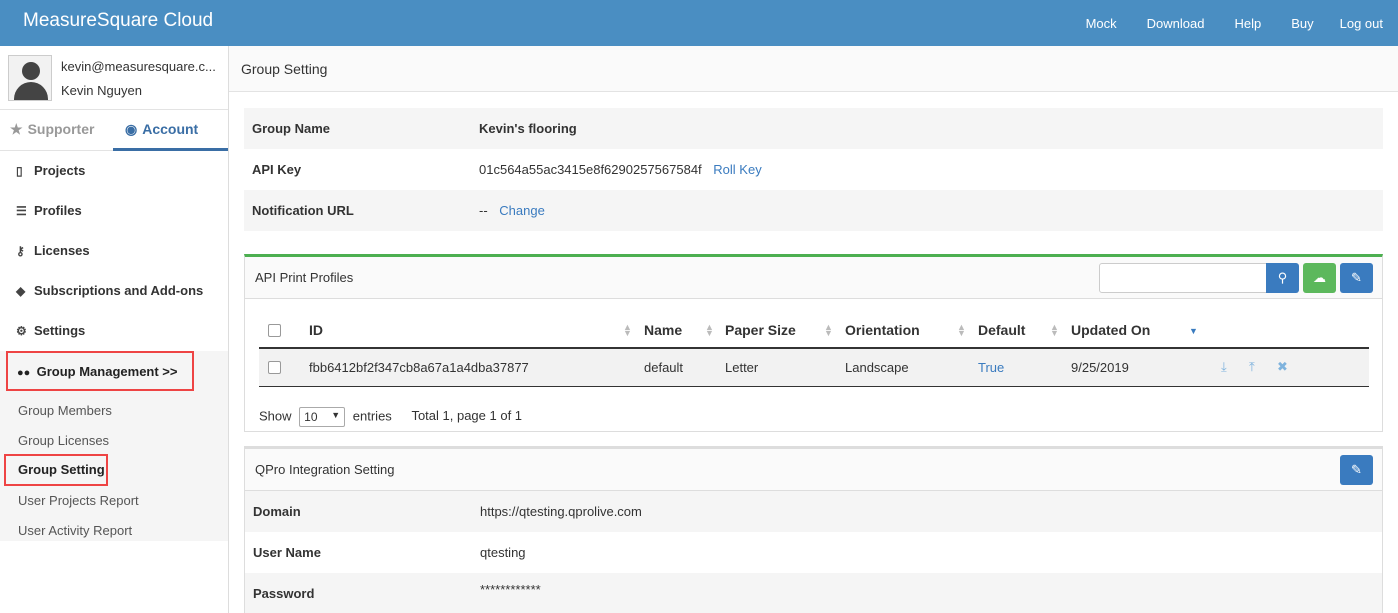  What do you see at coordinates (663, 330) in the screenshot?
I see `col-name: Name` at bounding box center [663, 330].